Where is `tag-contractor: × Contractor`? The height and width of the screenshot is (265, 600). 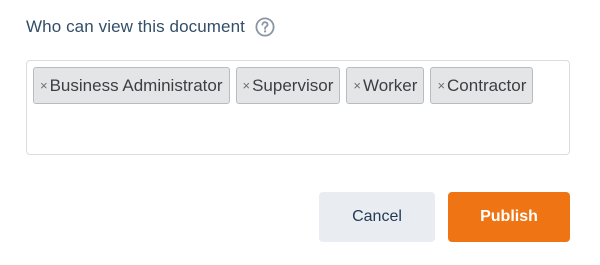 tag-contractor: × Contractor is located at coordinates (482, 85).